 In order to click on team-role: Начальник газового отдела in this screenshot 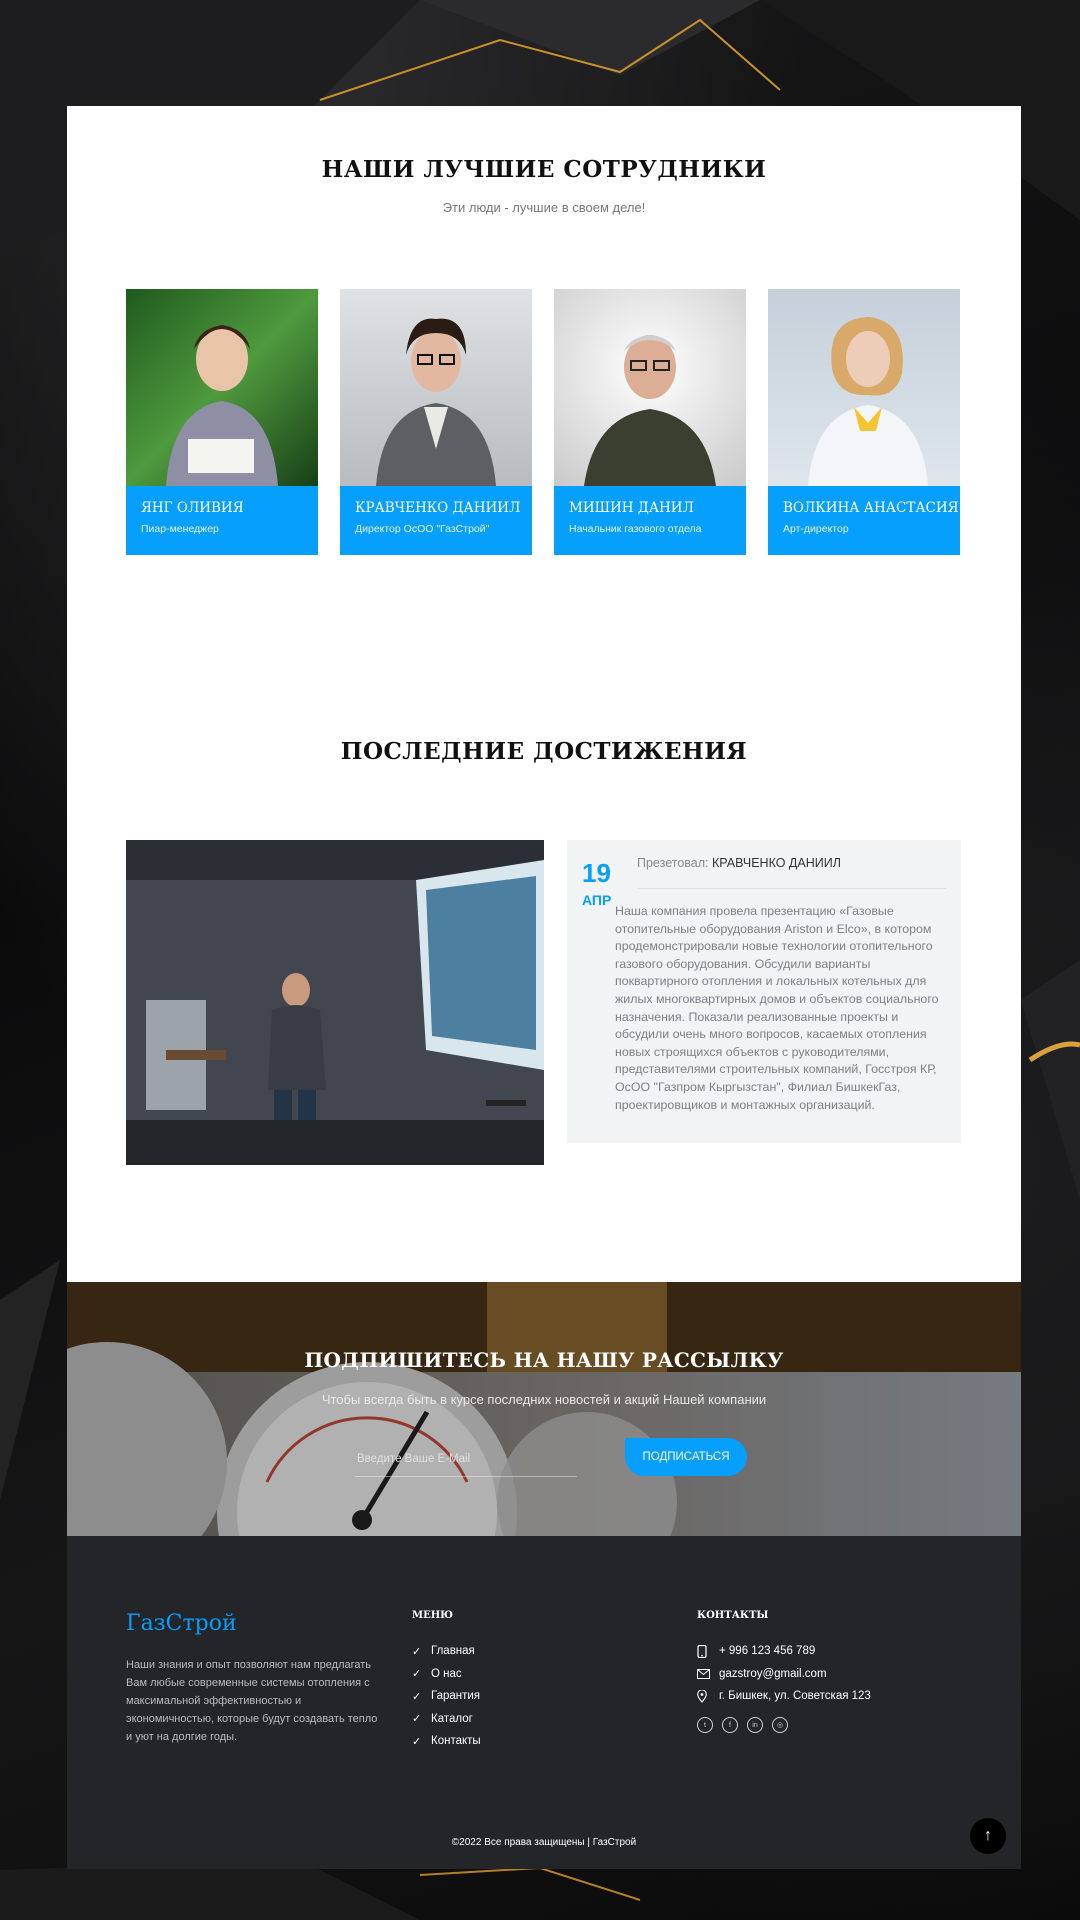, I will do `click(635, 529)`.